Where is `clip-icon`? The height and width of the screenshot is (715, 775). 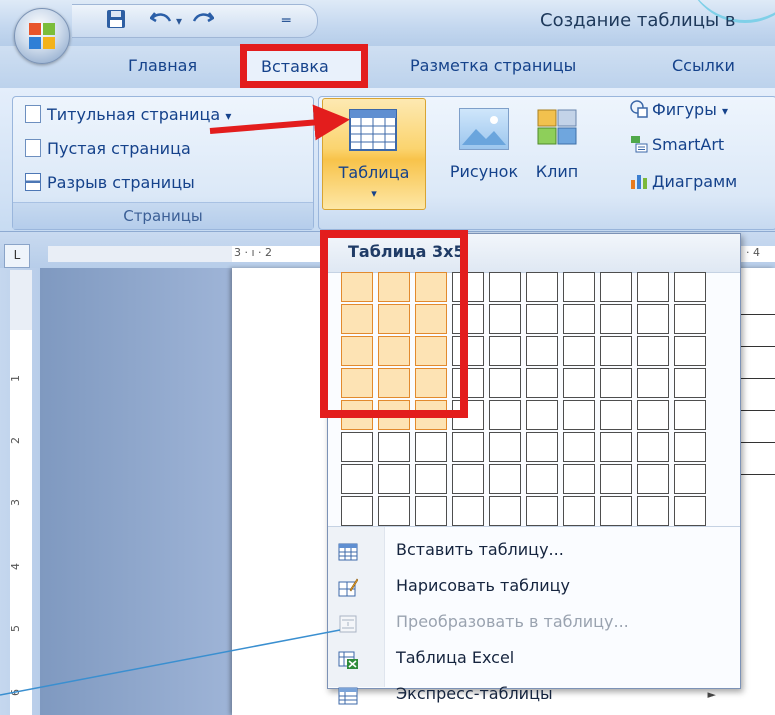 clip-icon is located at coordinates (557, 128).